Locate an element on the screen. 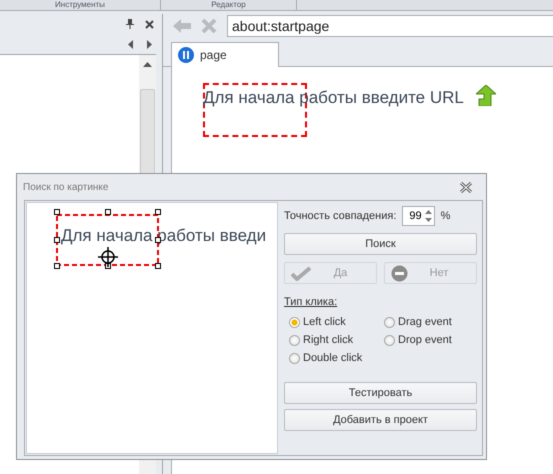  left-arrow-icon is located at coordinates (131, 44).